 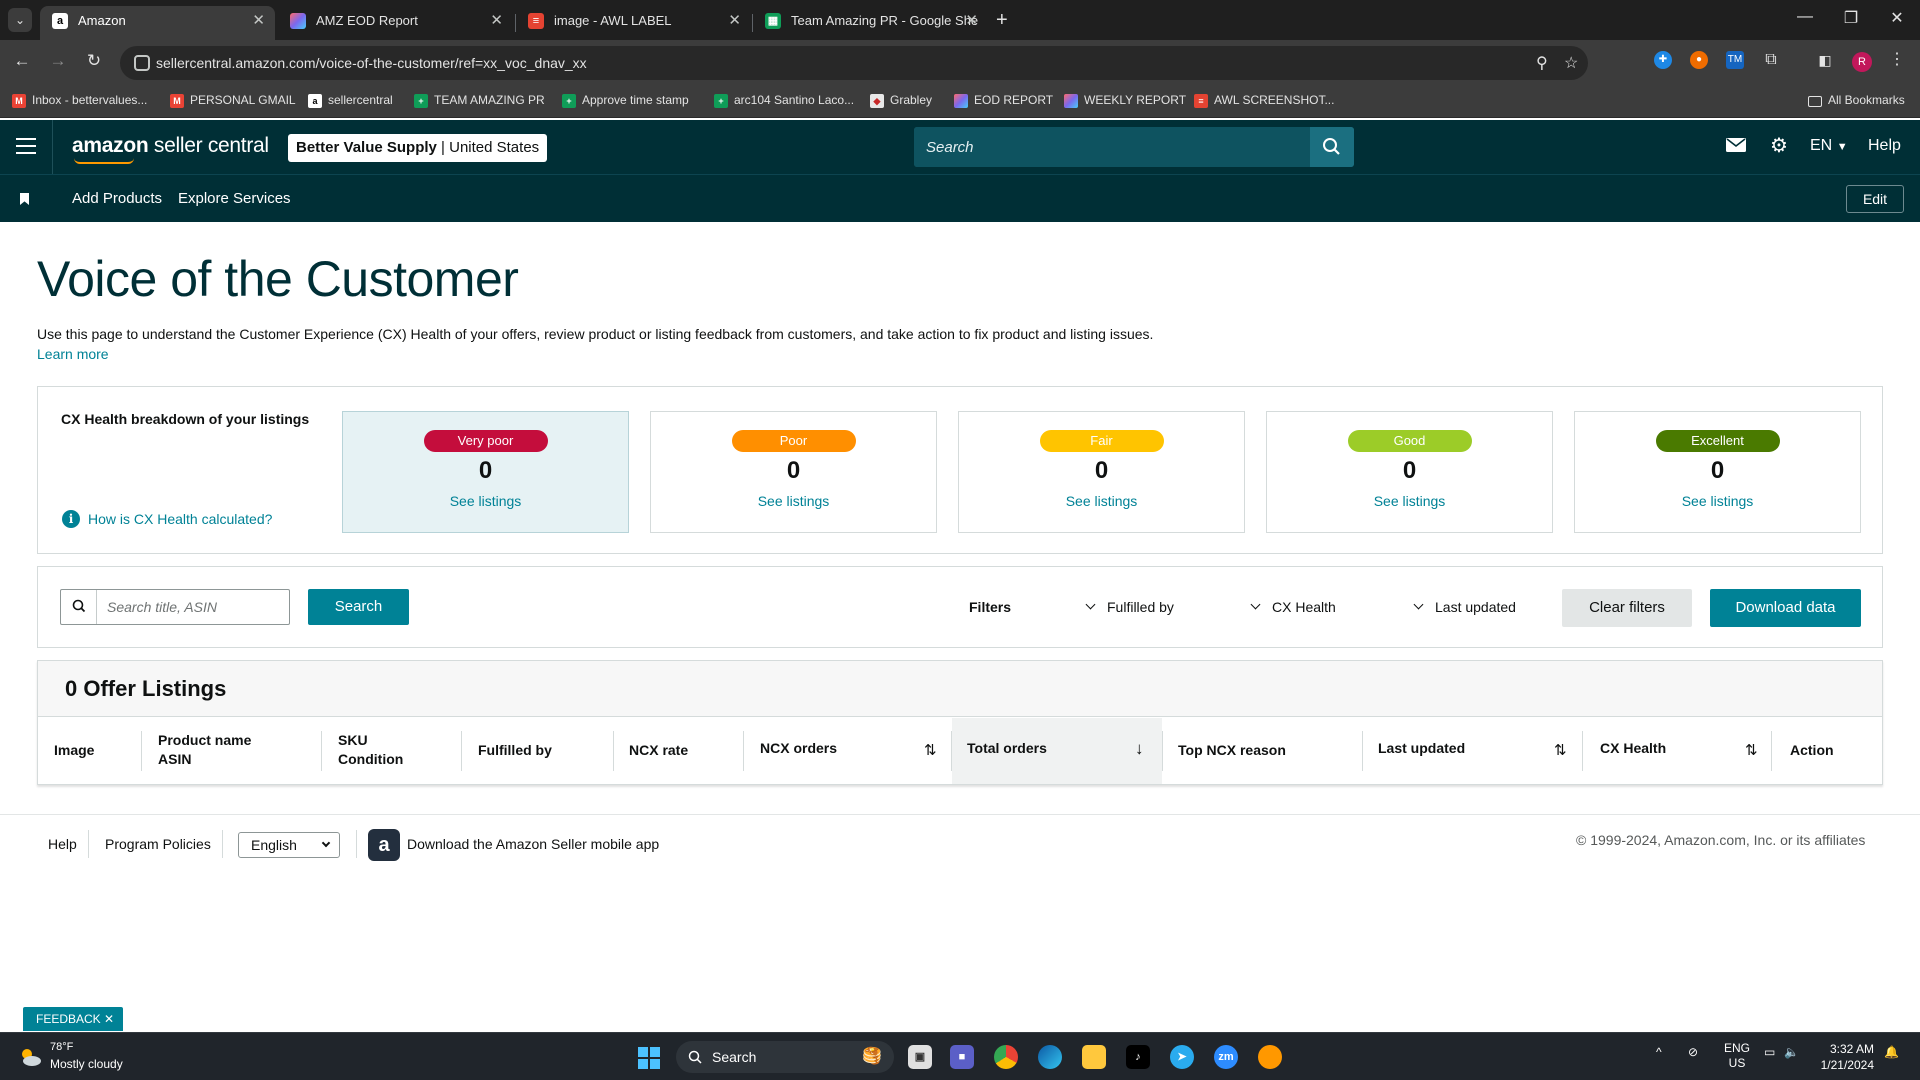 What do you see at coordinates (193, 607) in the screenshot?
I see `listing-search-input` at bounding box center [193, 607].